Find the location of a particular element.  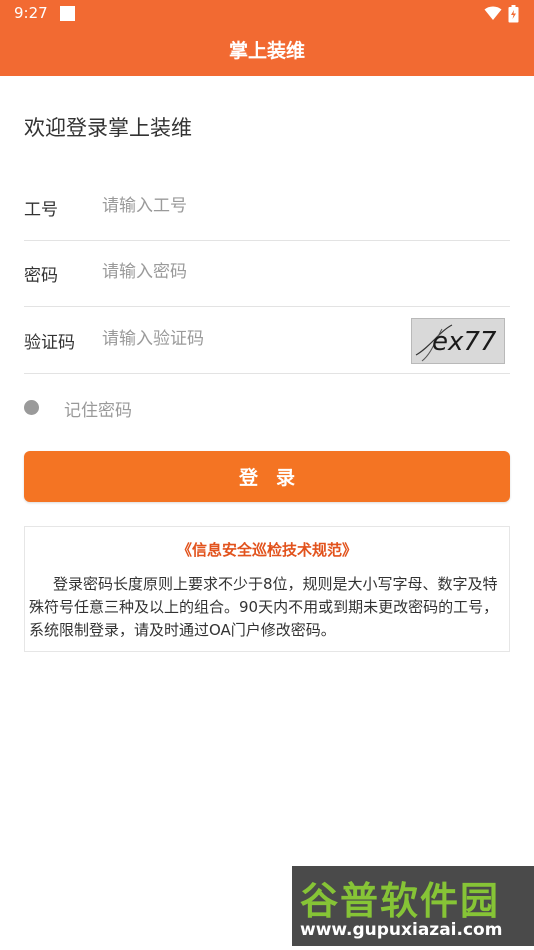

watermark-title: 谷普软件园 is located at coordinates (400, 901).